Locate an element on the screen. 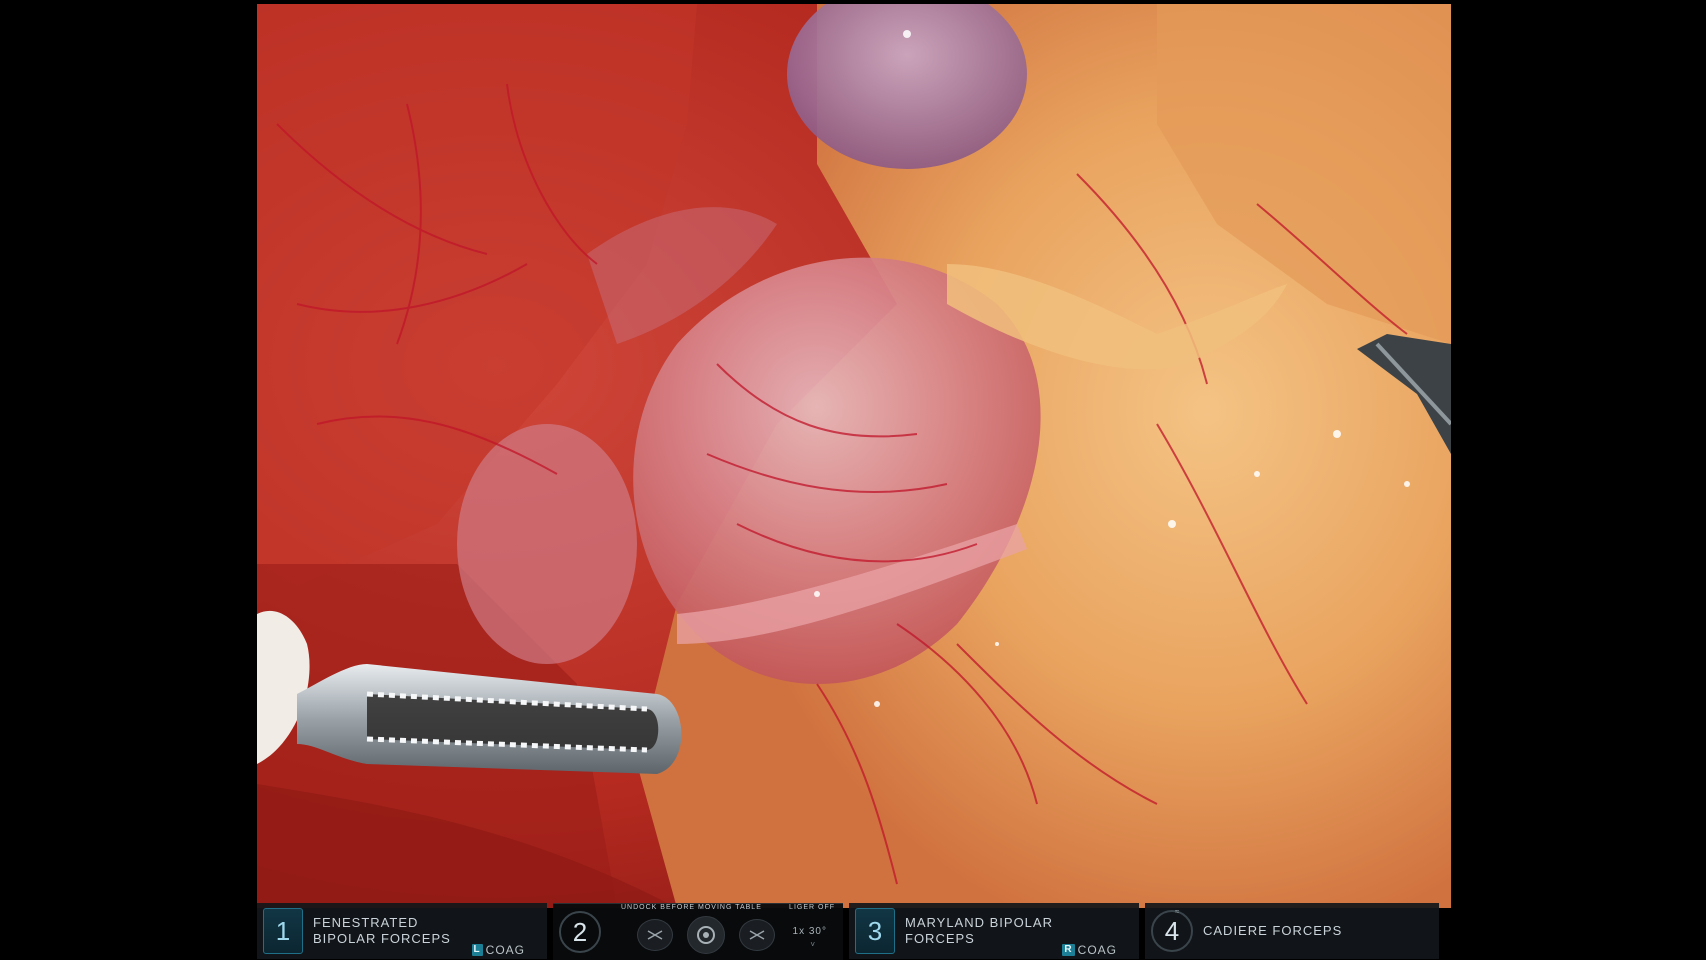 This screenshot has height=960, width=1706. undock-notice: UNDOCK BEFORE MOVING TABLE is located at coordinates (691, 907).